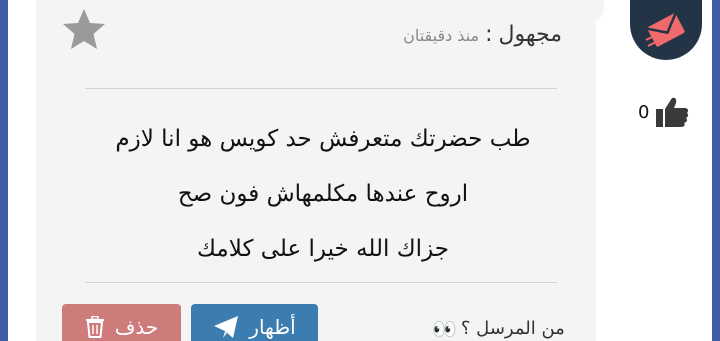 The width and height of the screenshot is (720, 341). Describe the element at coordinates (596, 11) in the screenshot. I see `card-notch` at that location.